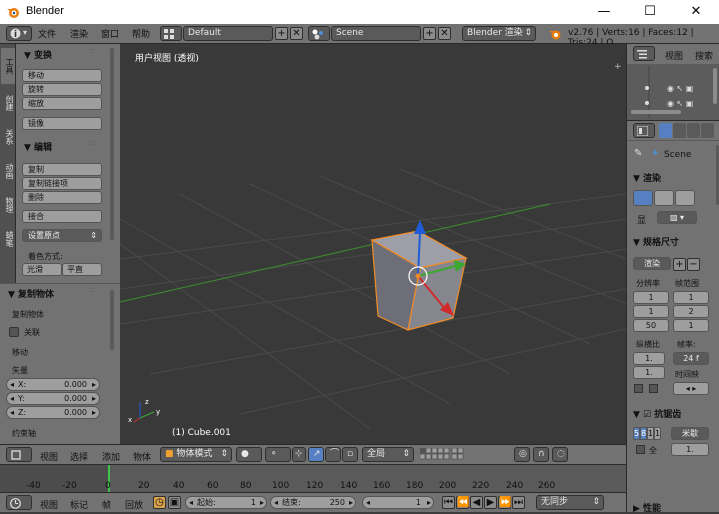 This screenshot has height=514, width=719. Describe the element at coordinates (350, 454) in the screenshot. I see `scale-manipulator-button: ▫` at that location.